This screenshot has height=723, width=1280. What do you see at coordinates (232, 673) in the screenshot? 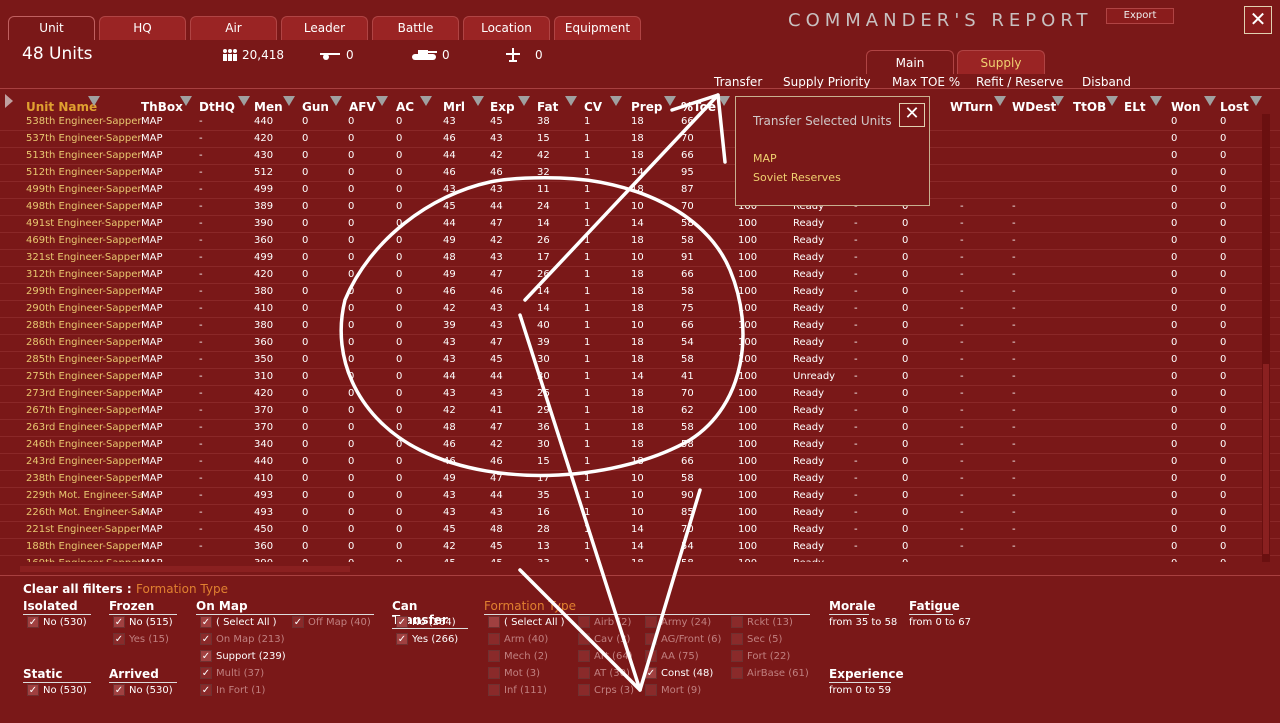
I see `filter-checkbox-on-map: ✓ Multi (37)` at bounding box center [232, 673].